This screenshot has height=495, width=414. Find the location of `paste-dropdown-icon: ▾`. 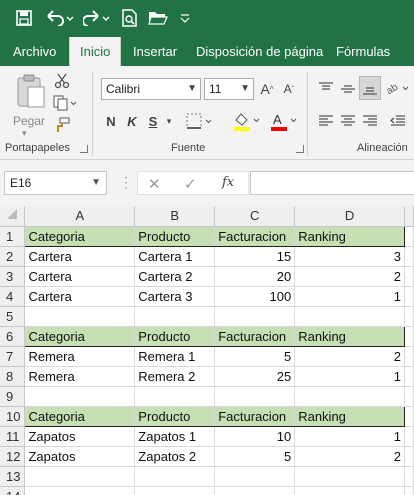

paste-dropdown-icon: ▾ is located at coordinates (24, 133).